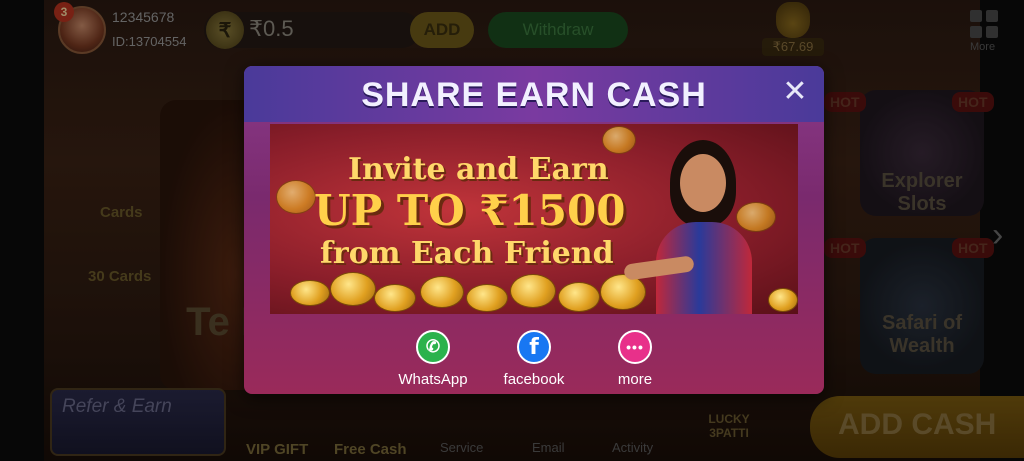 The height and width of the screenshot is (461, 1024). What do you see at coordinates (478, 169) in the screenshot?
I see `banner-headline: Invite and Earn` at bounding box center [478, 169].